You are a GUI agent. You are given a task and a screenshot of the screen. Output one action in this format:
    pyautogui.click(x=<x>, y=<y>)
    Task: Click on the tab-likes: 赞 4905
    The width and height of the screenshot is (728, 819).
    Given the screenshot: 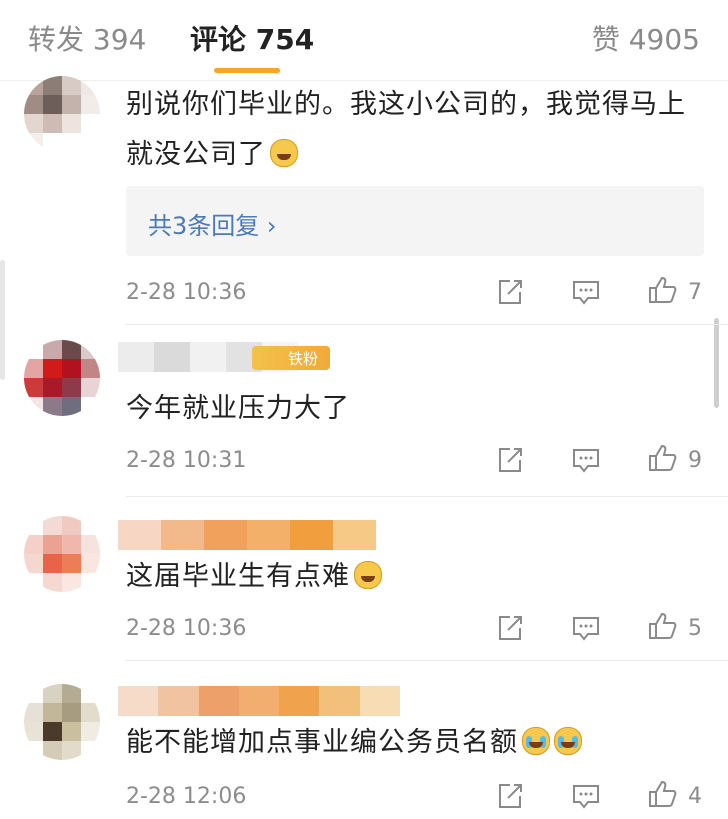 What is the action you would take?
    pyautogui.click(x=646, y=38)
    